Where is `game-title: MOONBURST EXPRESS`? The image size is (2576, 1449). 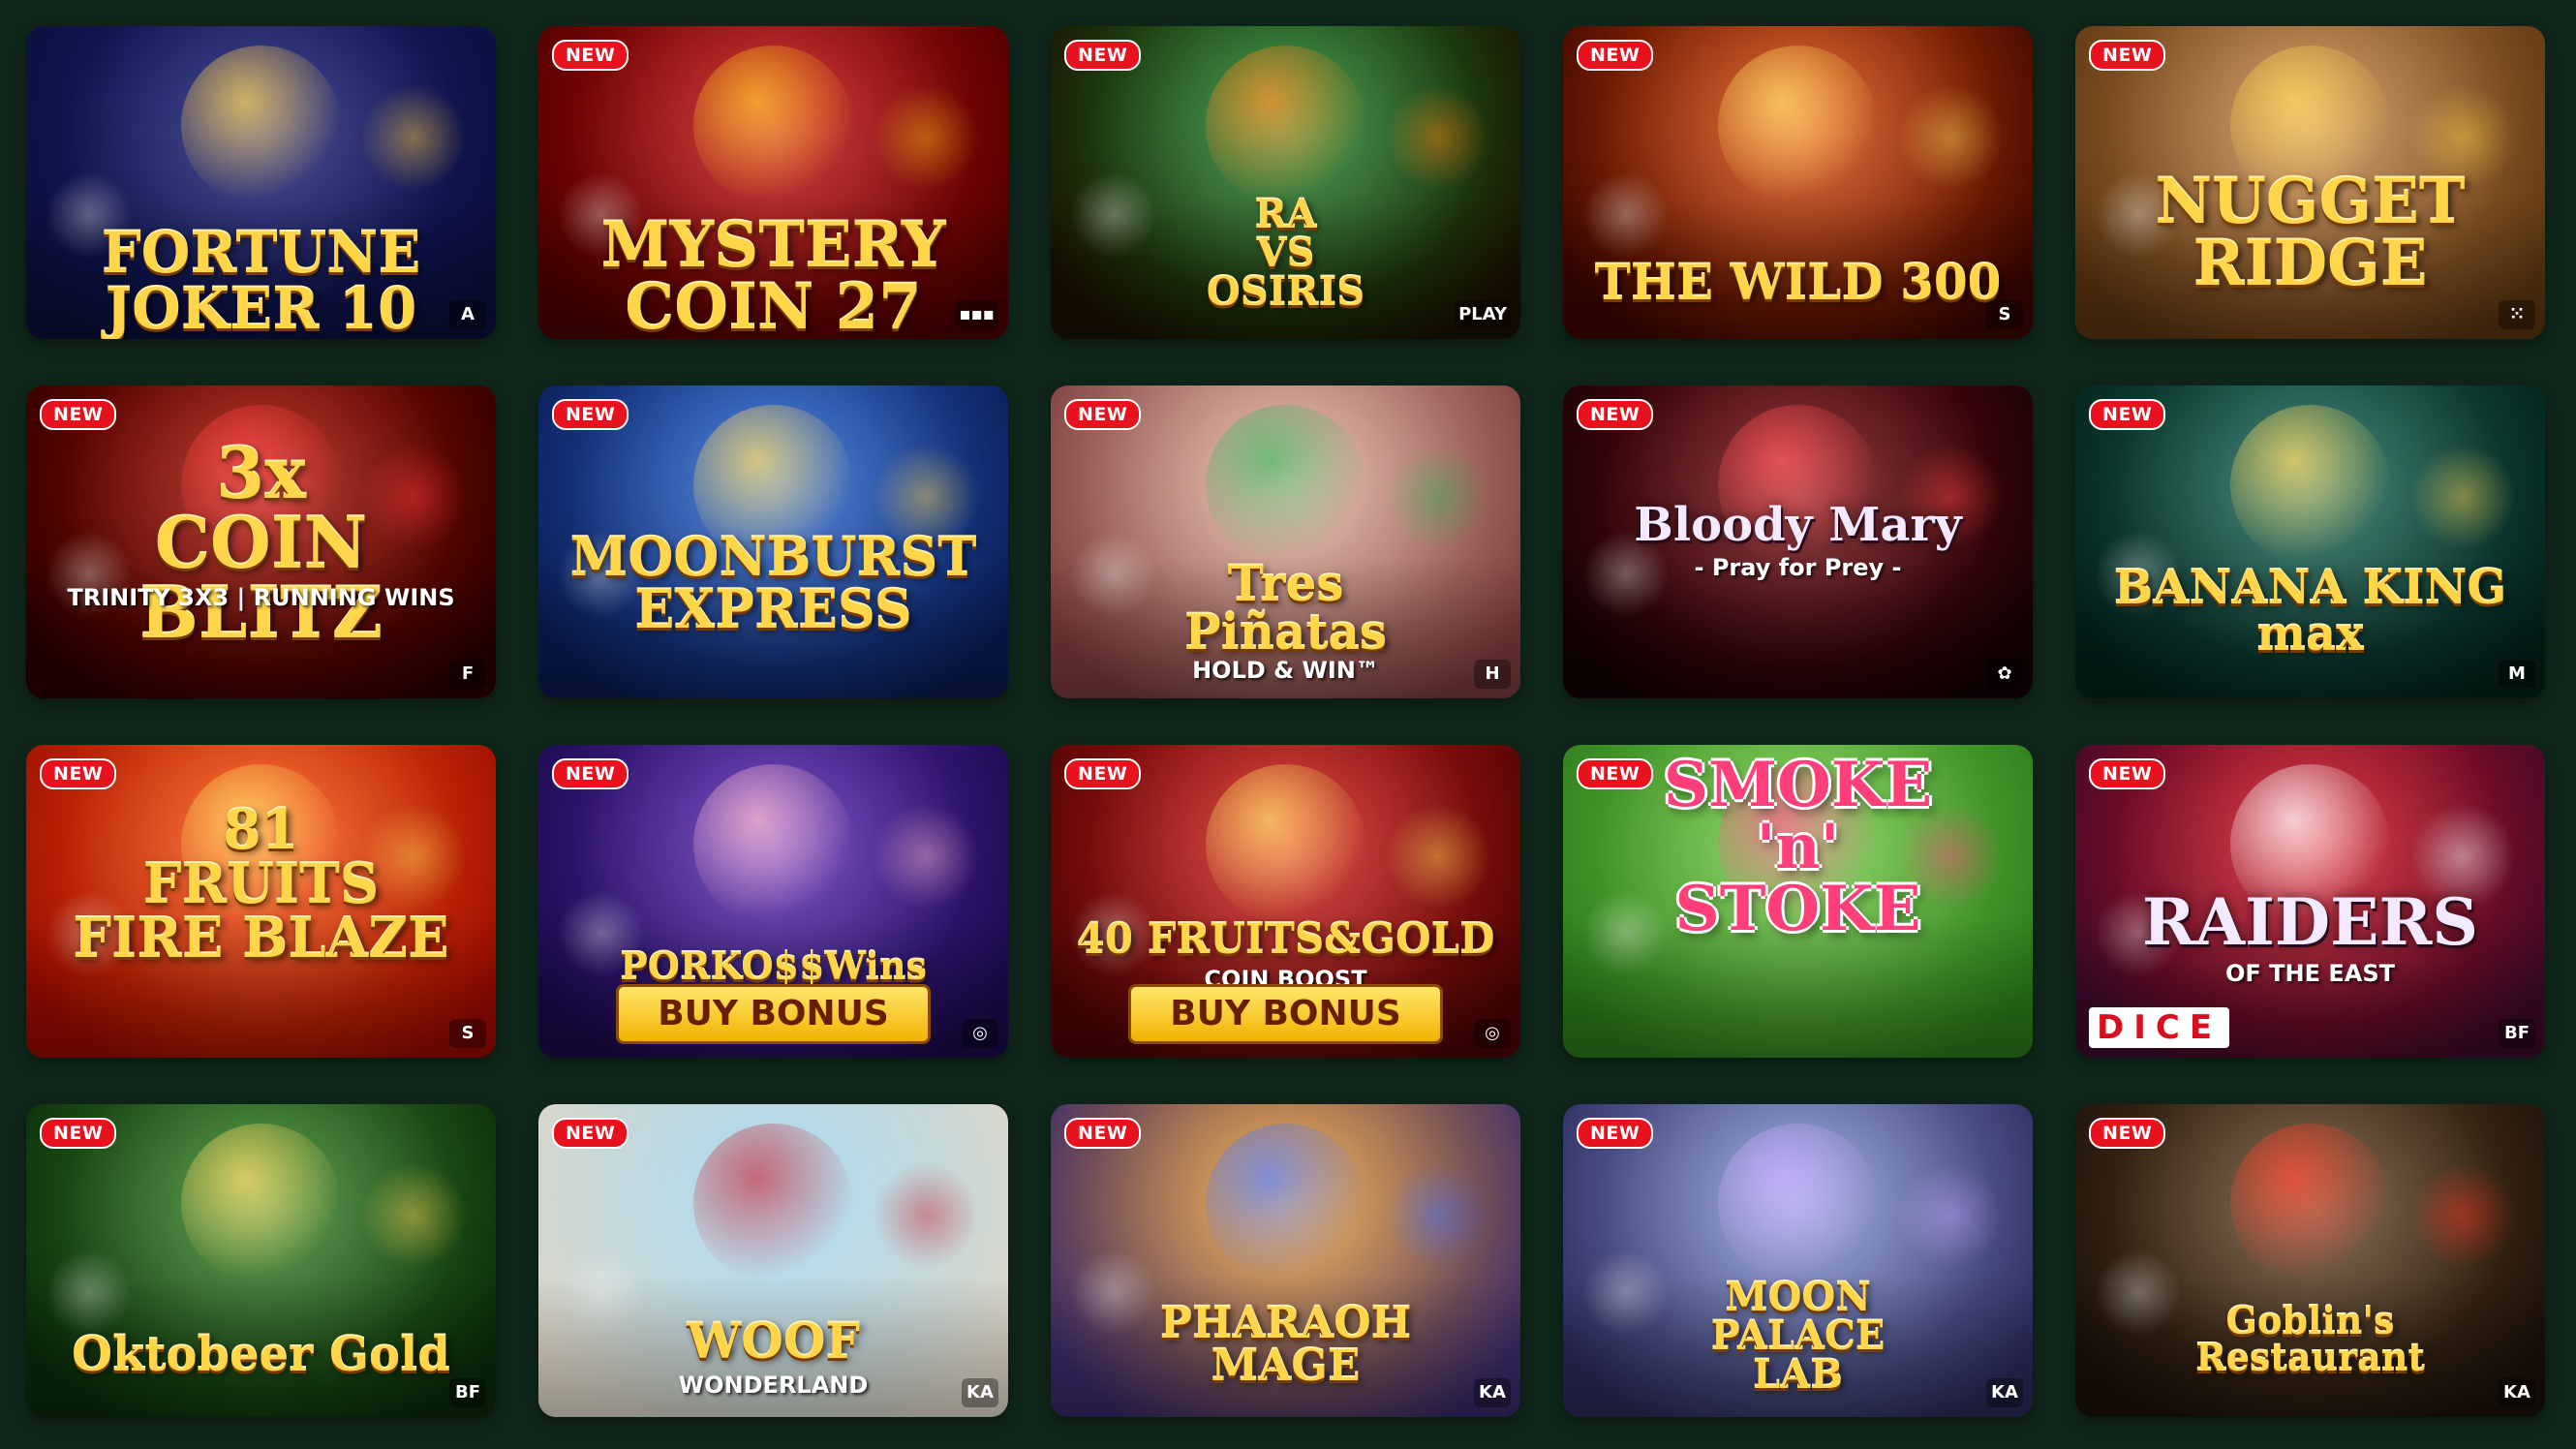 game-title: MOONBURST EXPRESS is located at coordinates (773, 583).